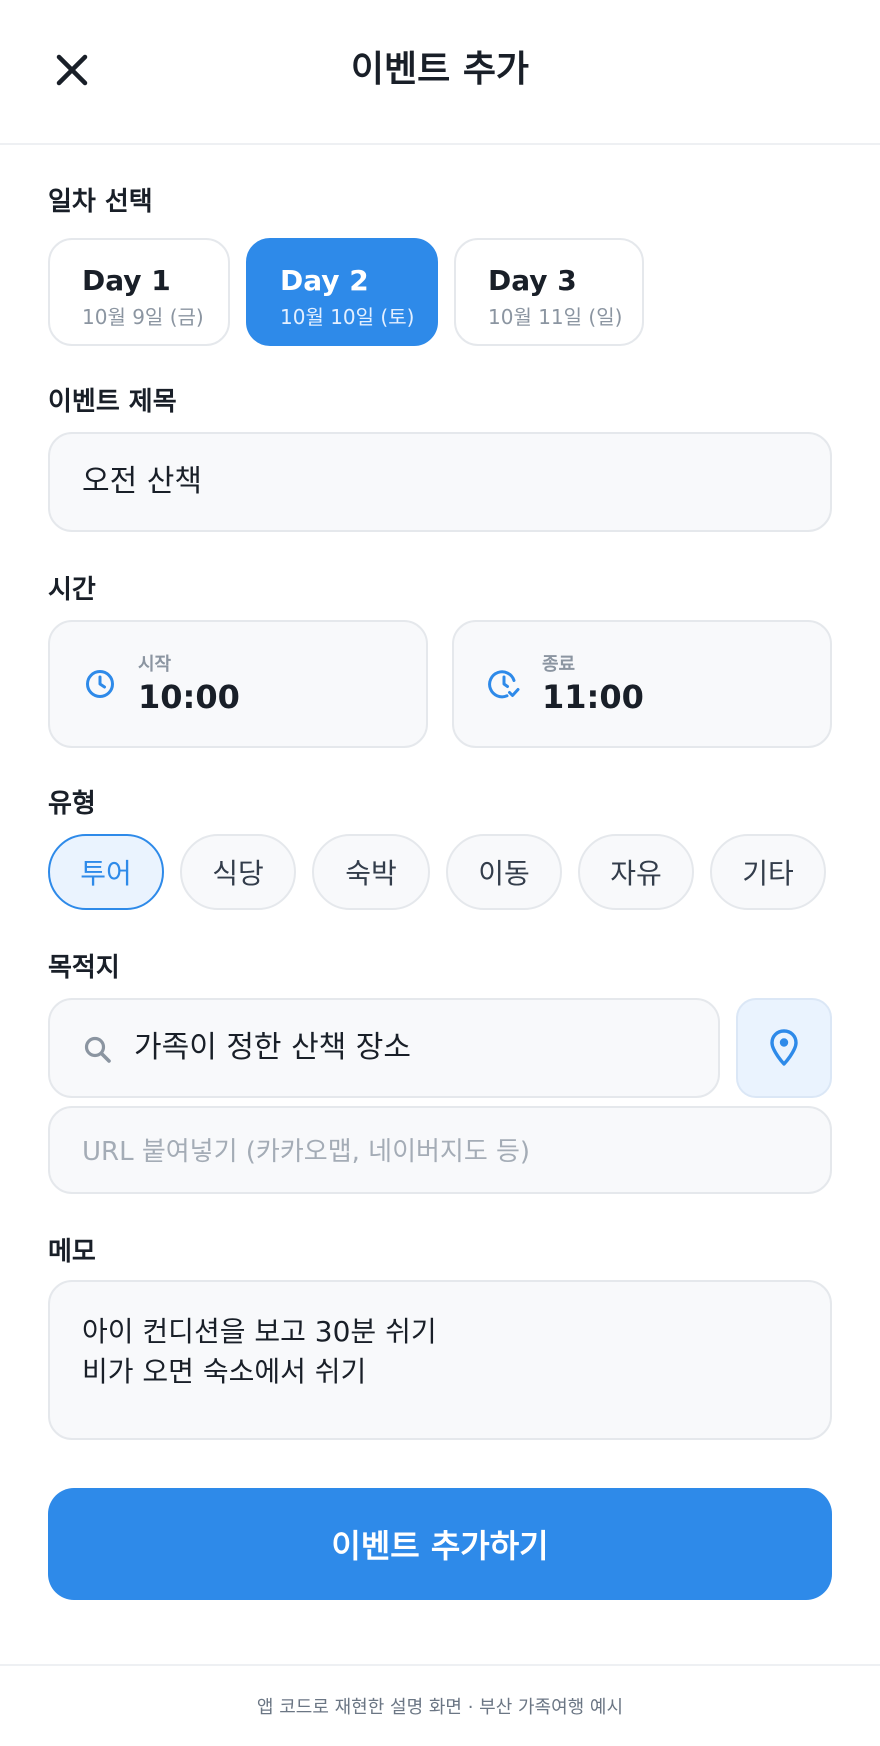 This screenshot has width=880, height=1746. Describe the element at coordinates (238, 872) in the screenshot. I see `type-option-restaurant: 식당` at that location.